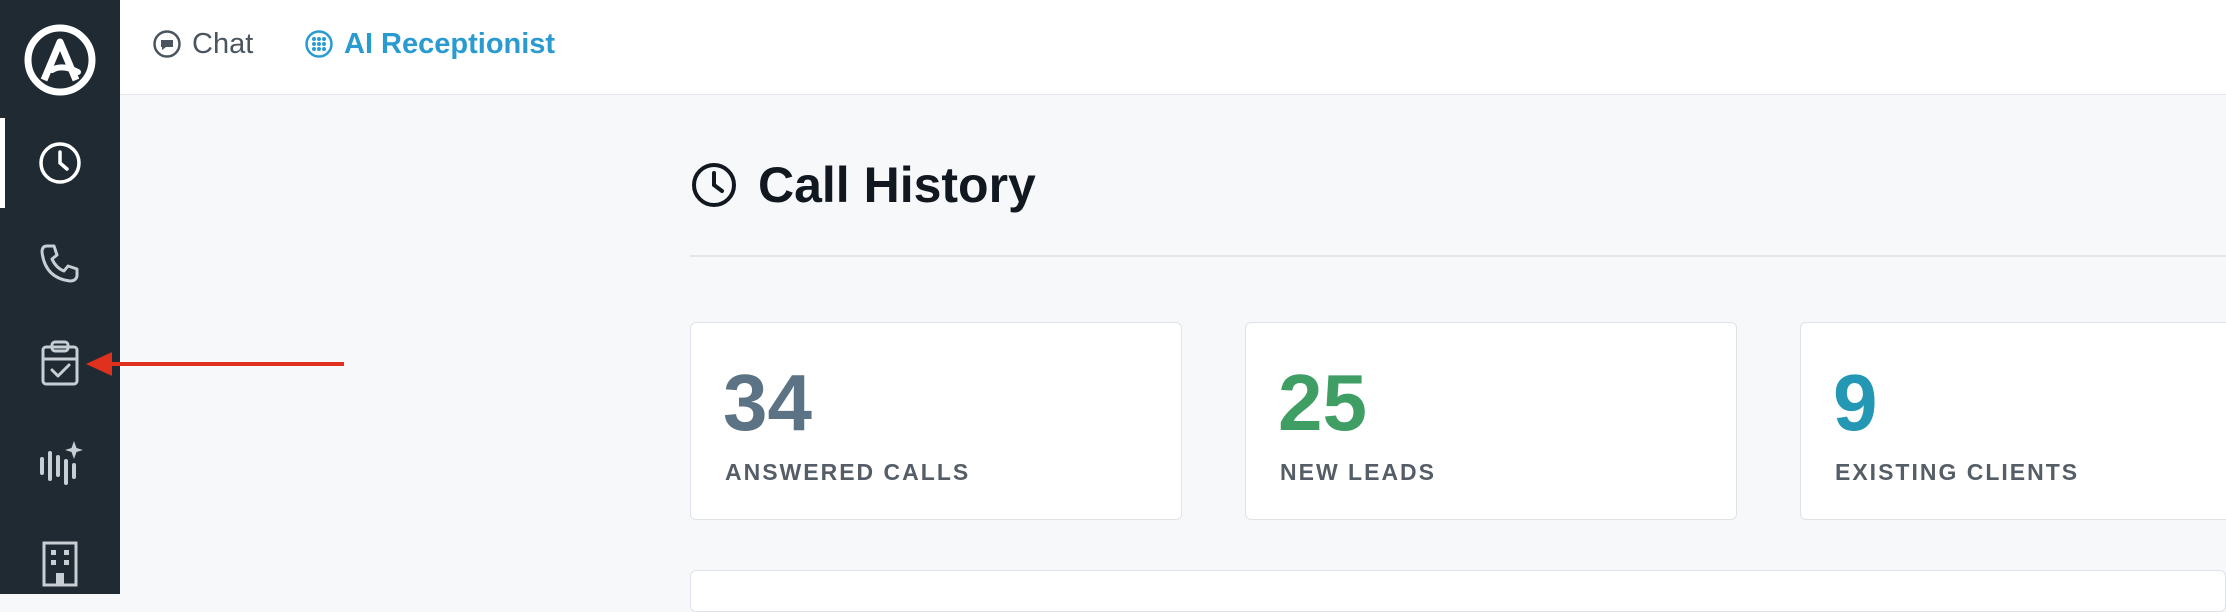 The width and height of the screenshot is (2226, 612). I want to click on clipboard-check-icon, so click(60, 363).